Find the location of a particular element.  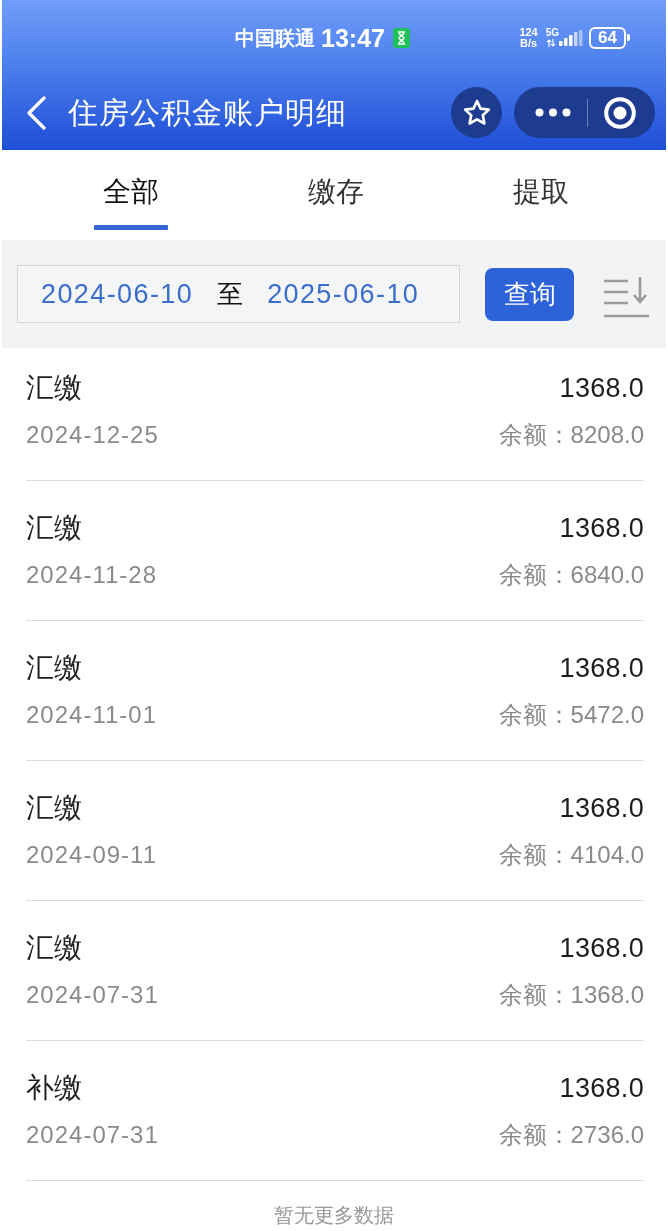

tab: 全部 is located at coordinates (130, 195).